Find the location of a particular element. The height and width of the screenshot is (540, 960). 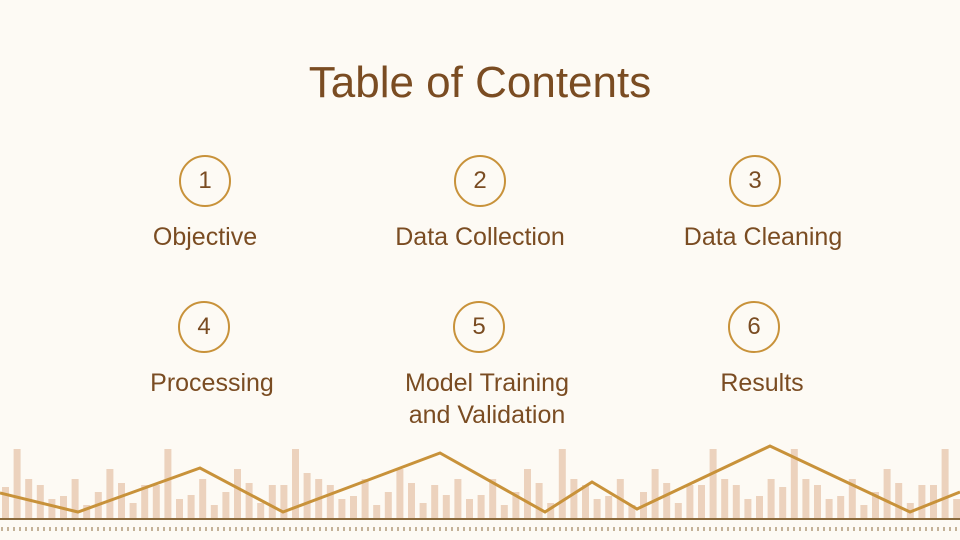

toc-item-6: 6 Results is located at coordinates (762, 350).